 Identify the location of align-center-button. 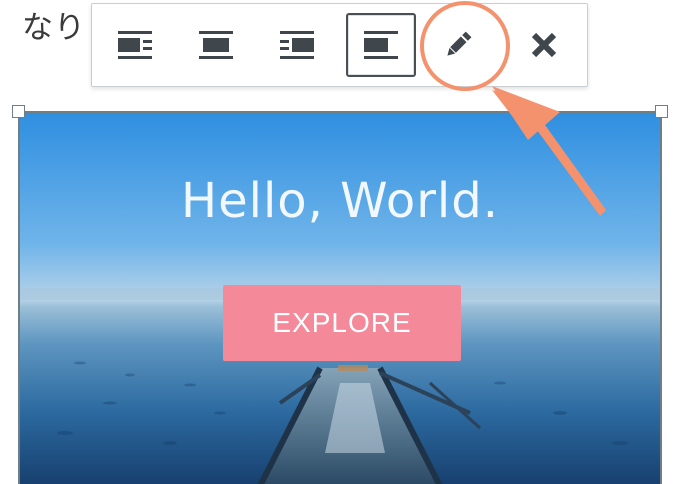
(216, 45).